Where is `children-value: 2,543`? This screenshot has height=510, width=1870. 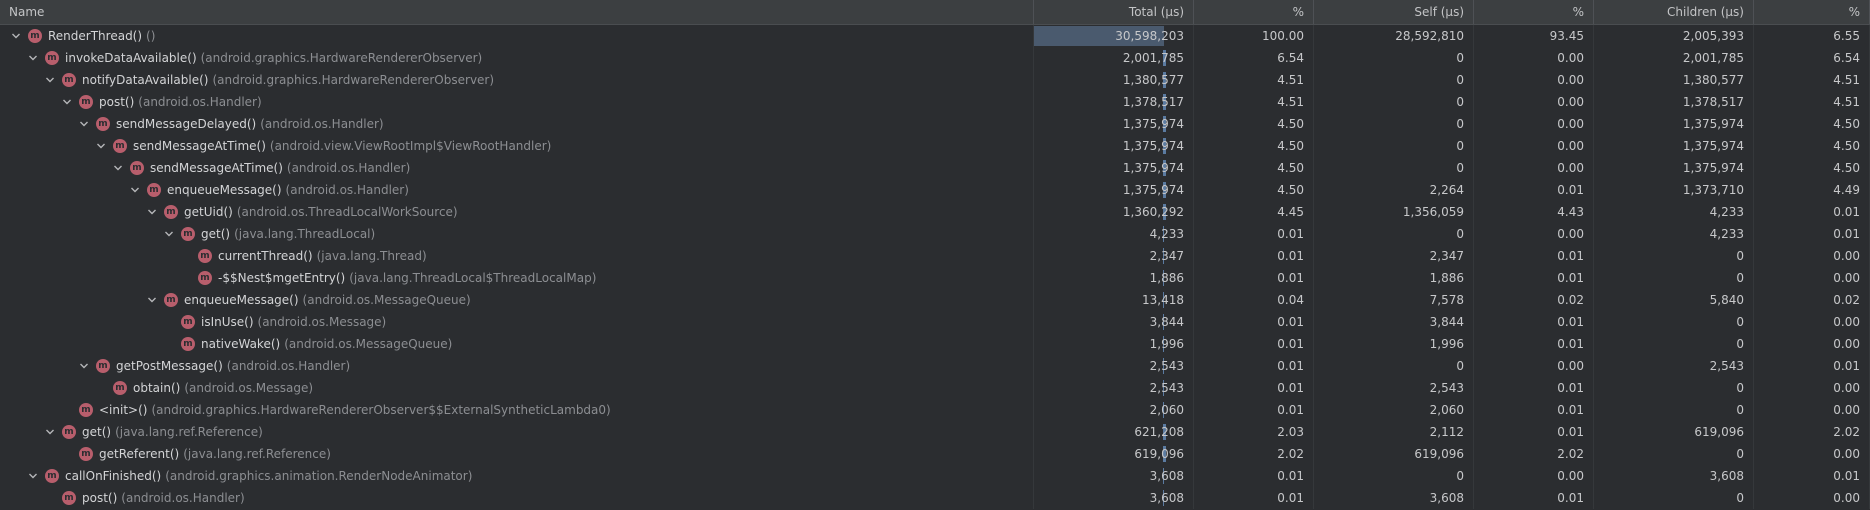
children-value: 2,543 is located at coordinates (1674, 366).